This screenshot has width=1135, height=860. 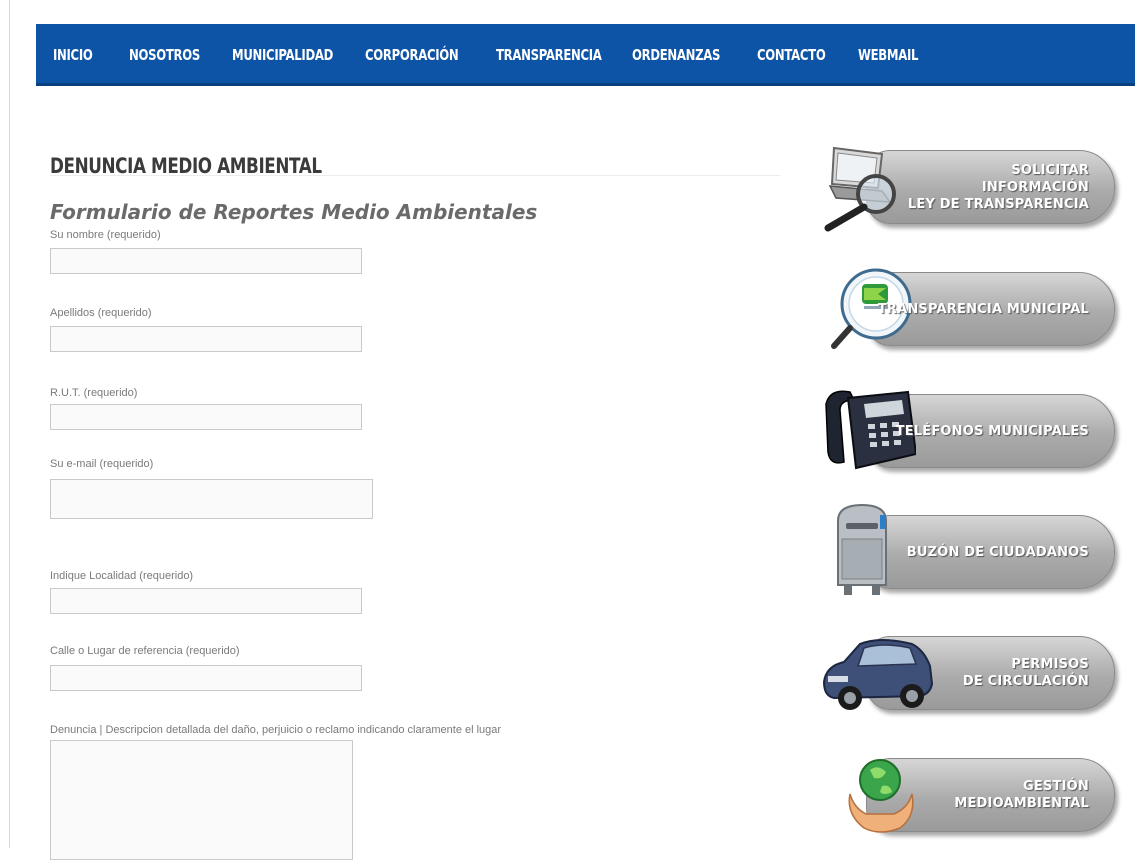 What do you see at coordinates (102, 464) in the screenshot?
I see `email-label: Su e-mail (requerido)` at bounding box center [102, 464].